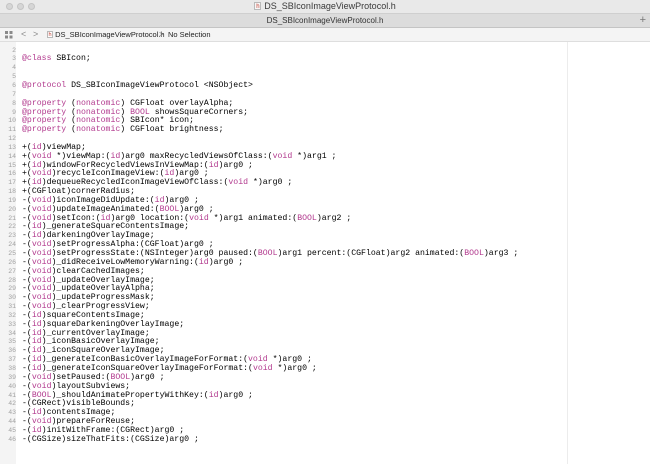 The width and height of the screenshot is (650, 464). I want to click on code-line: 42 -(CGRect)visibleBounds;, so click(329, 404).